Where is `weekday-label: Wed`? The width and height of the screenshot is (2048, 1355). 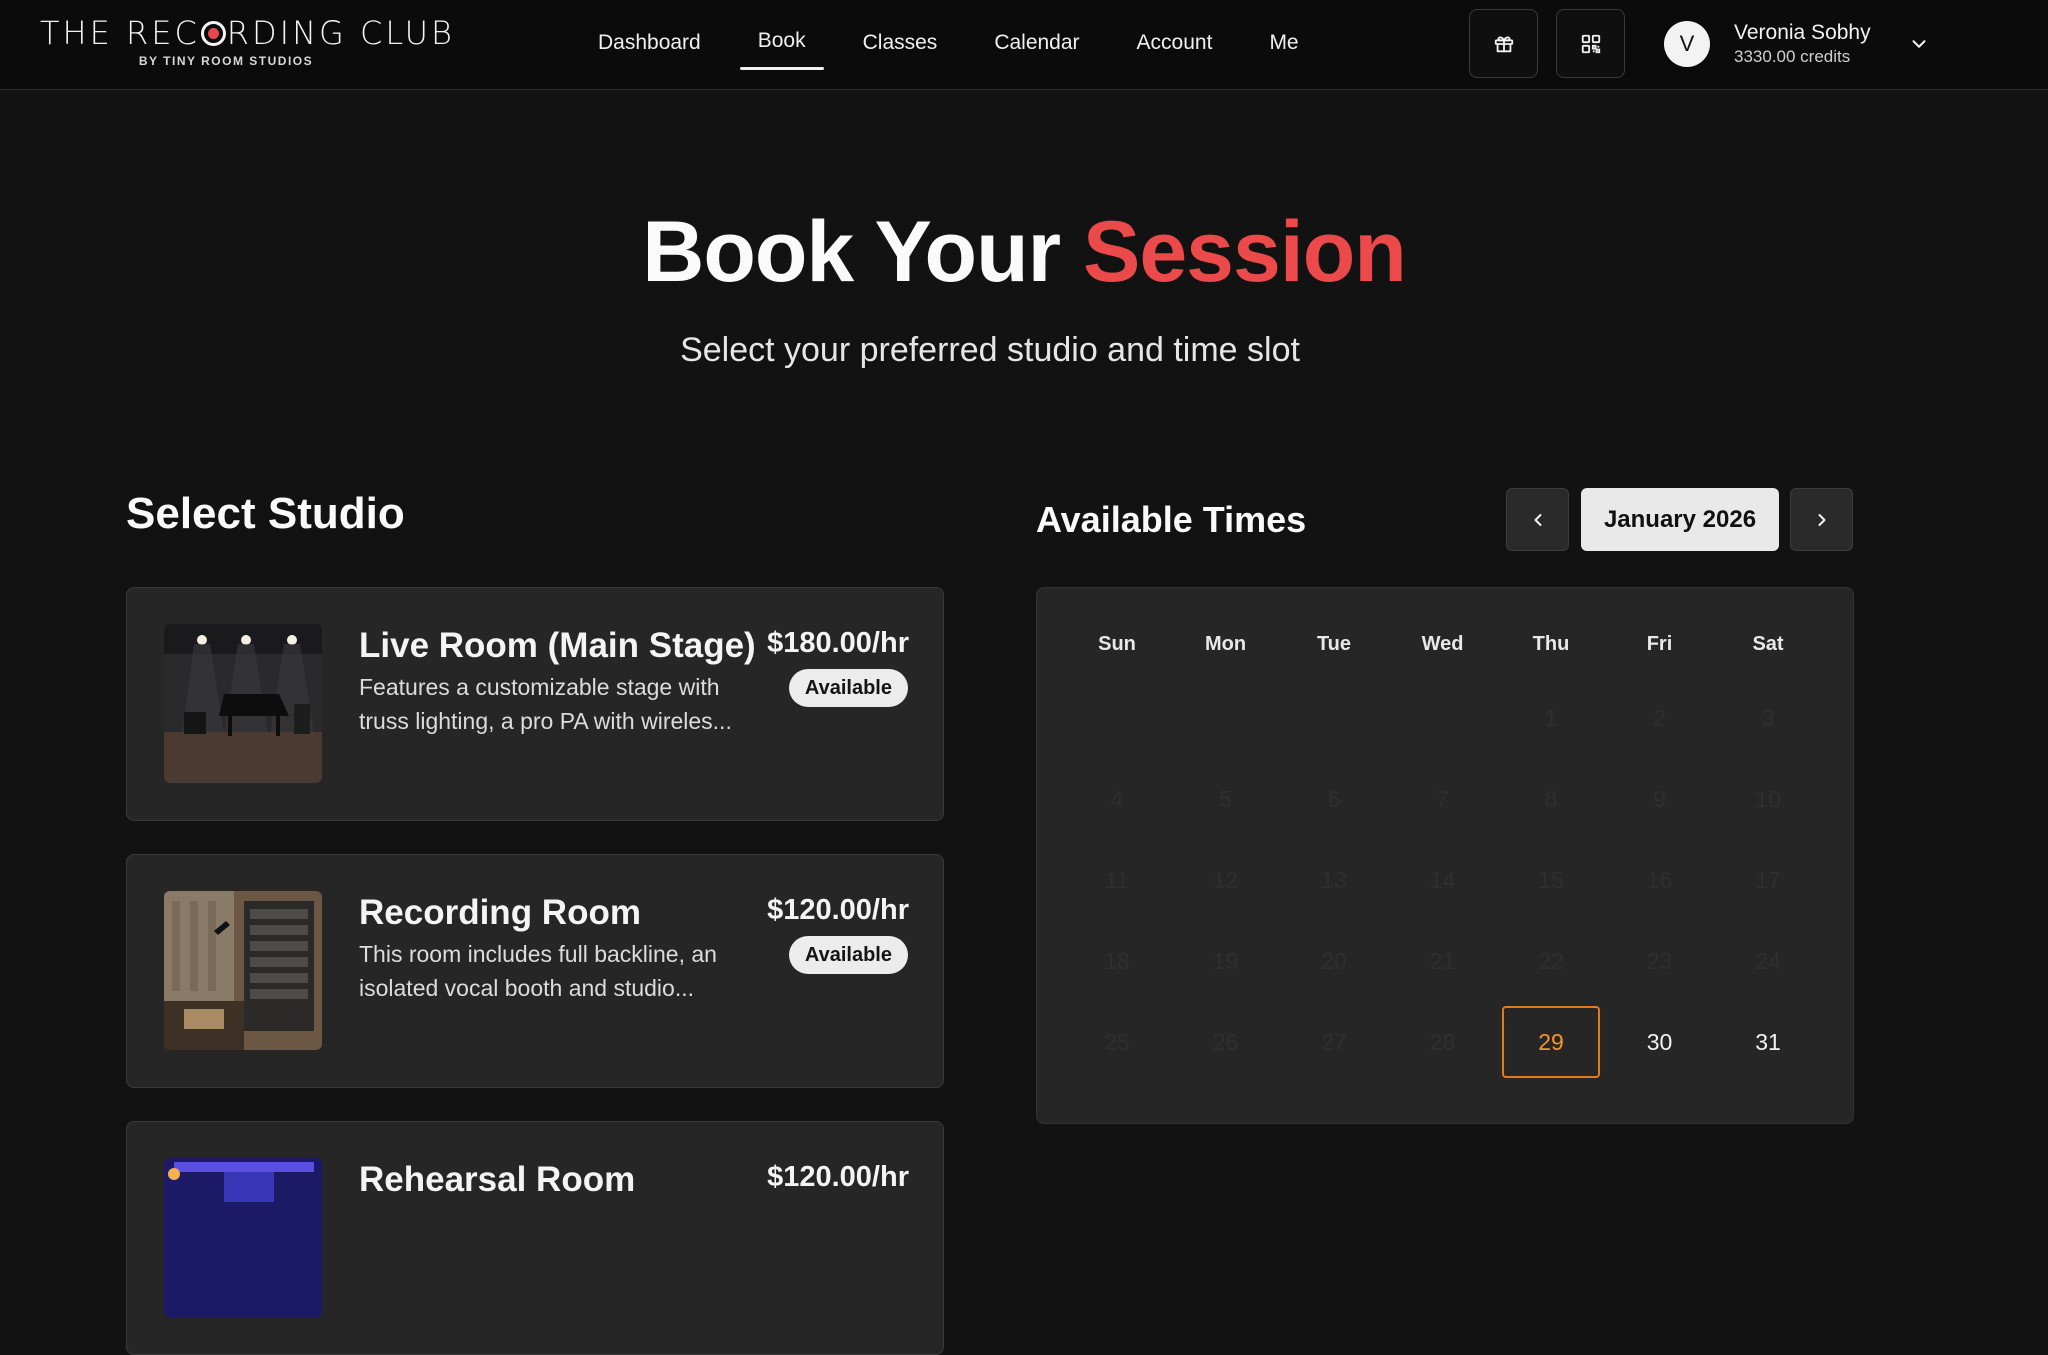
weekday-label: Wed is located at coordinates (1442, 644).